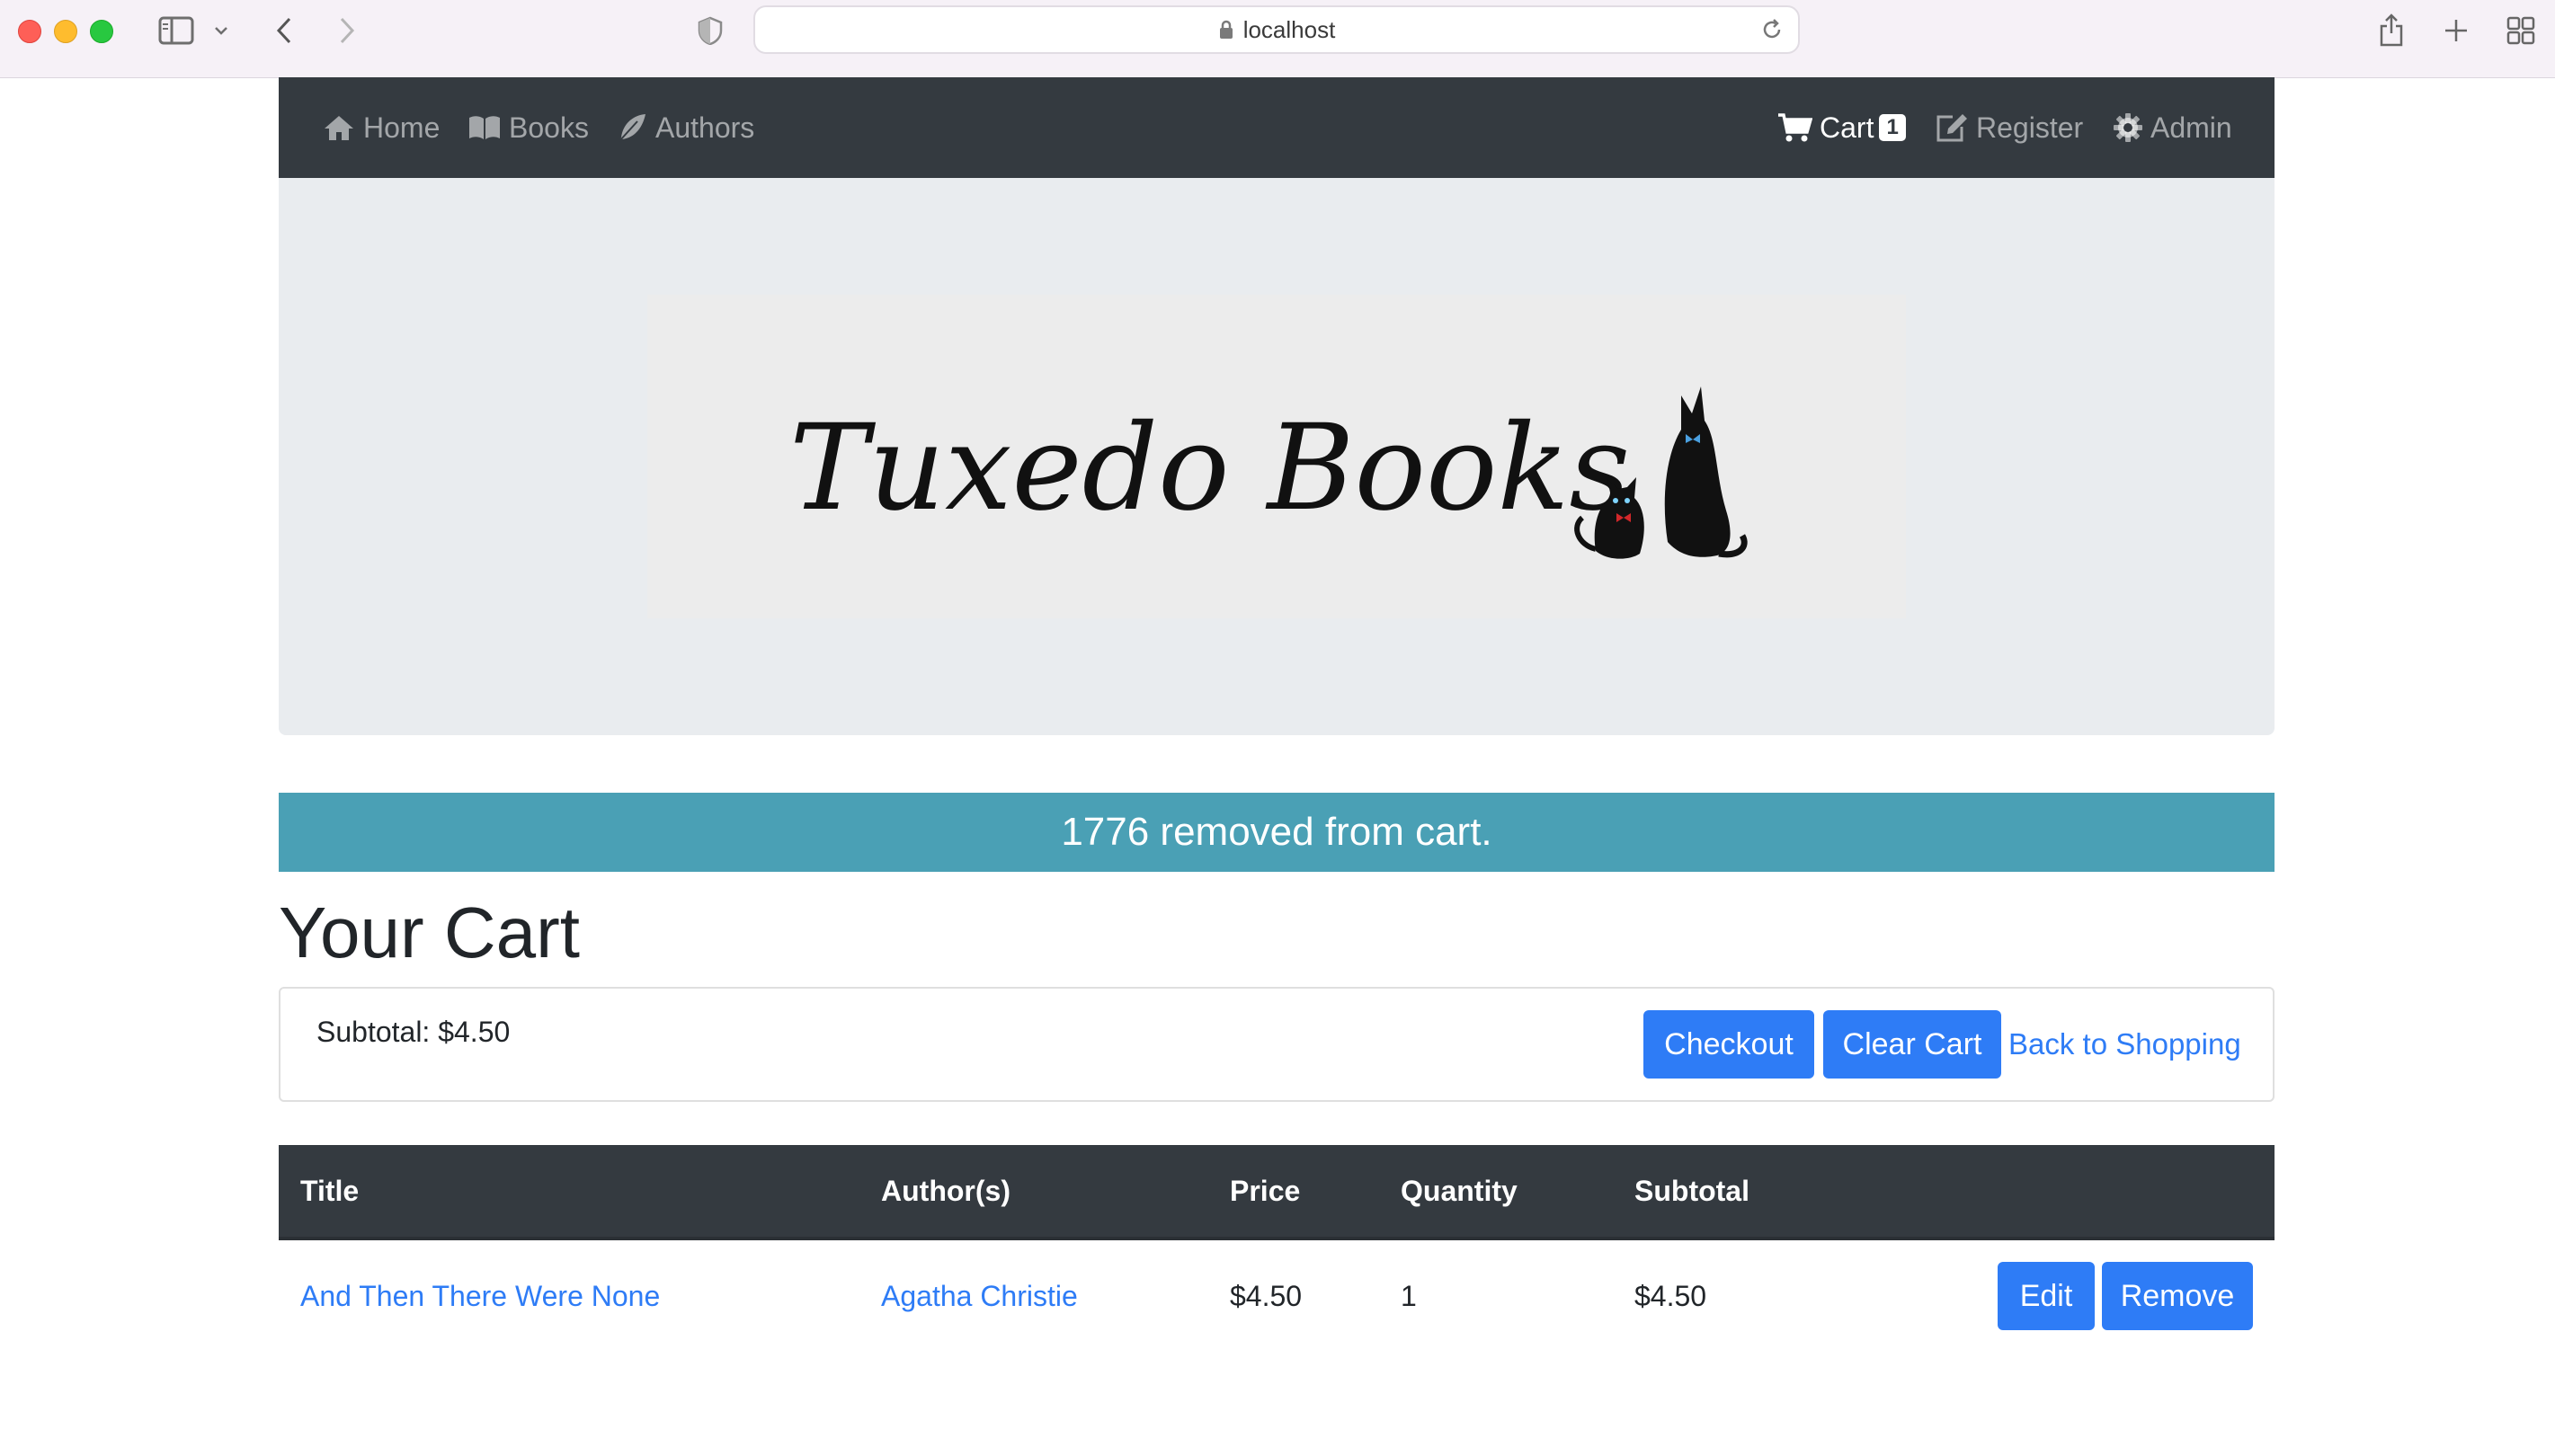 The image size is (2555, 1456). I want to click on nav-books-link: Books, so click(528, 127).